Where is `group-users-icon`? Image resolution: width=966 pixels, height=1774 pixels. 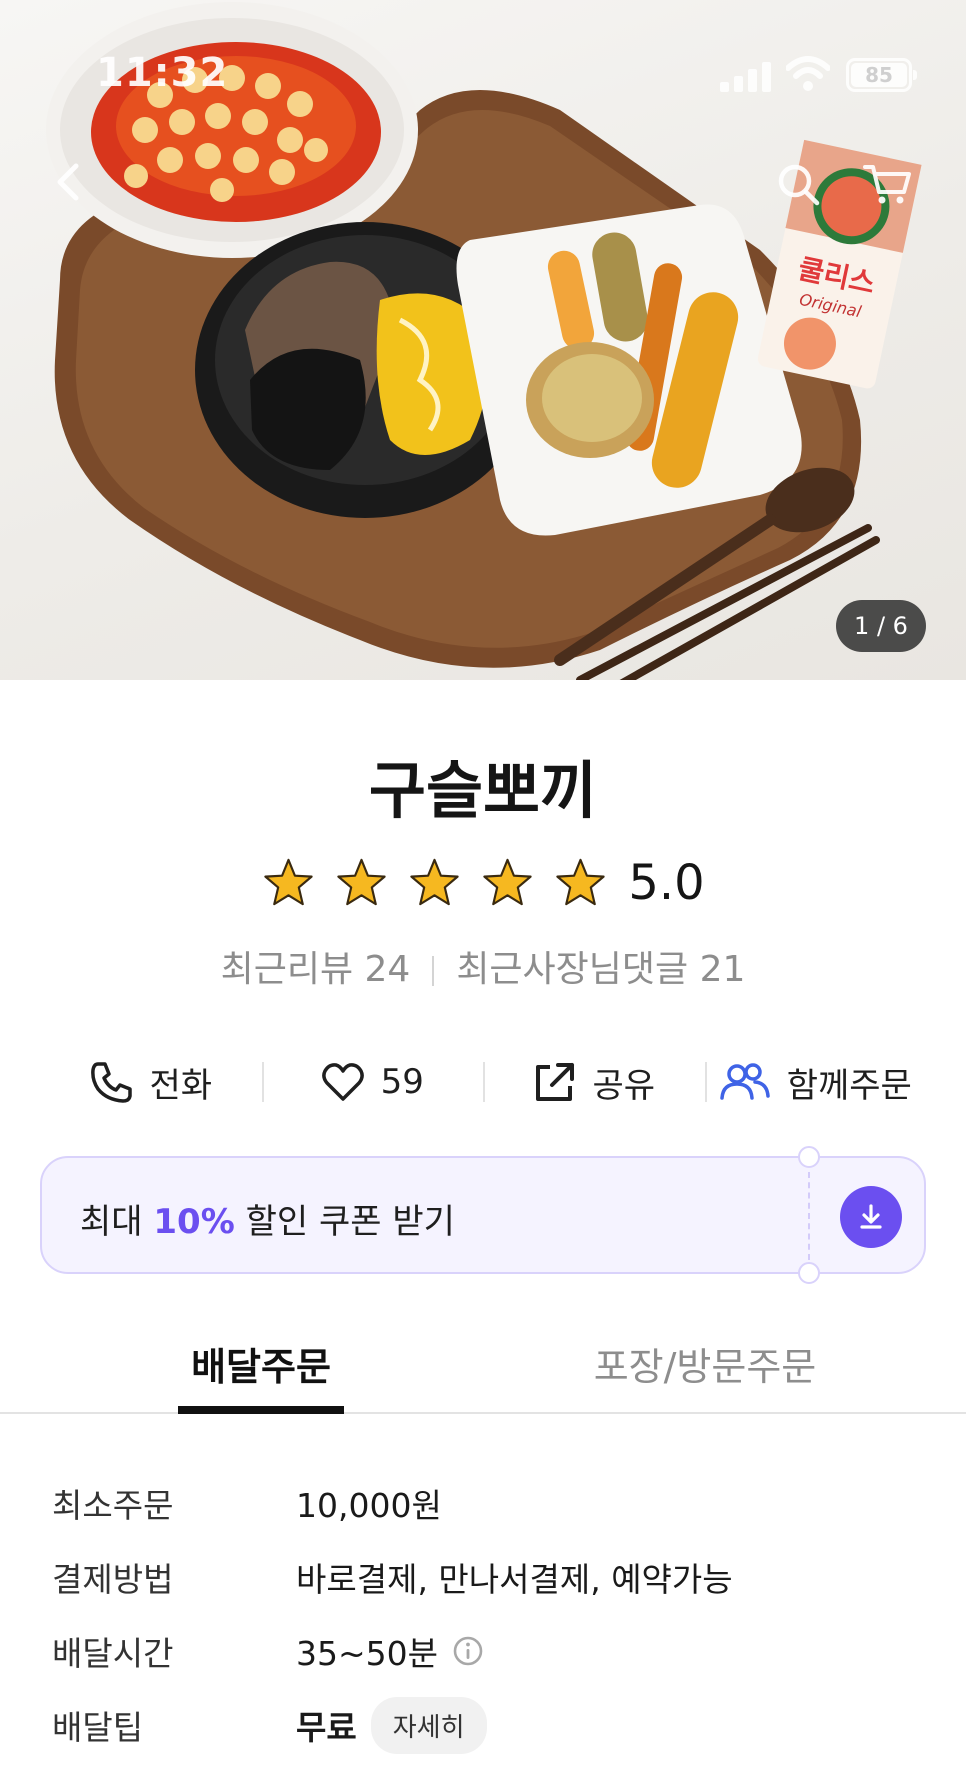
group-users-icon is located at coordinates (744, 1081).